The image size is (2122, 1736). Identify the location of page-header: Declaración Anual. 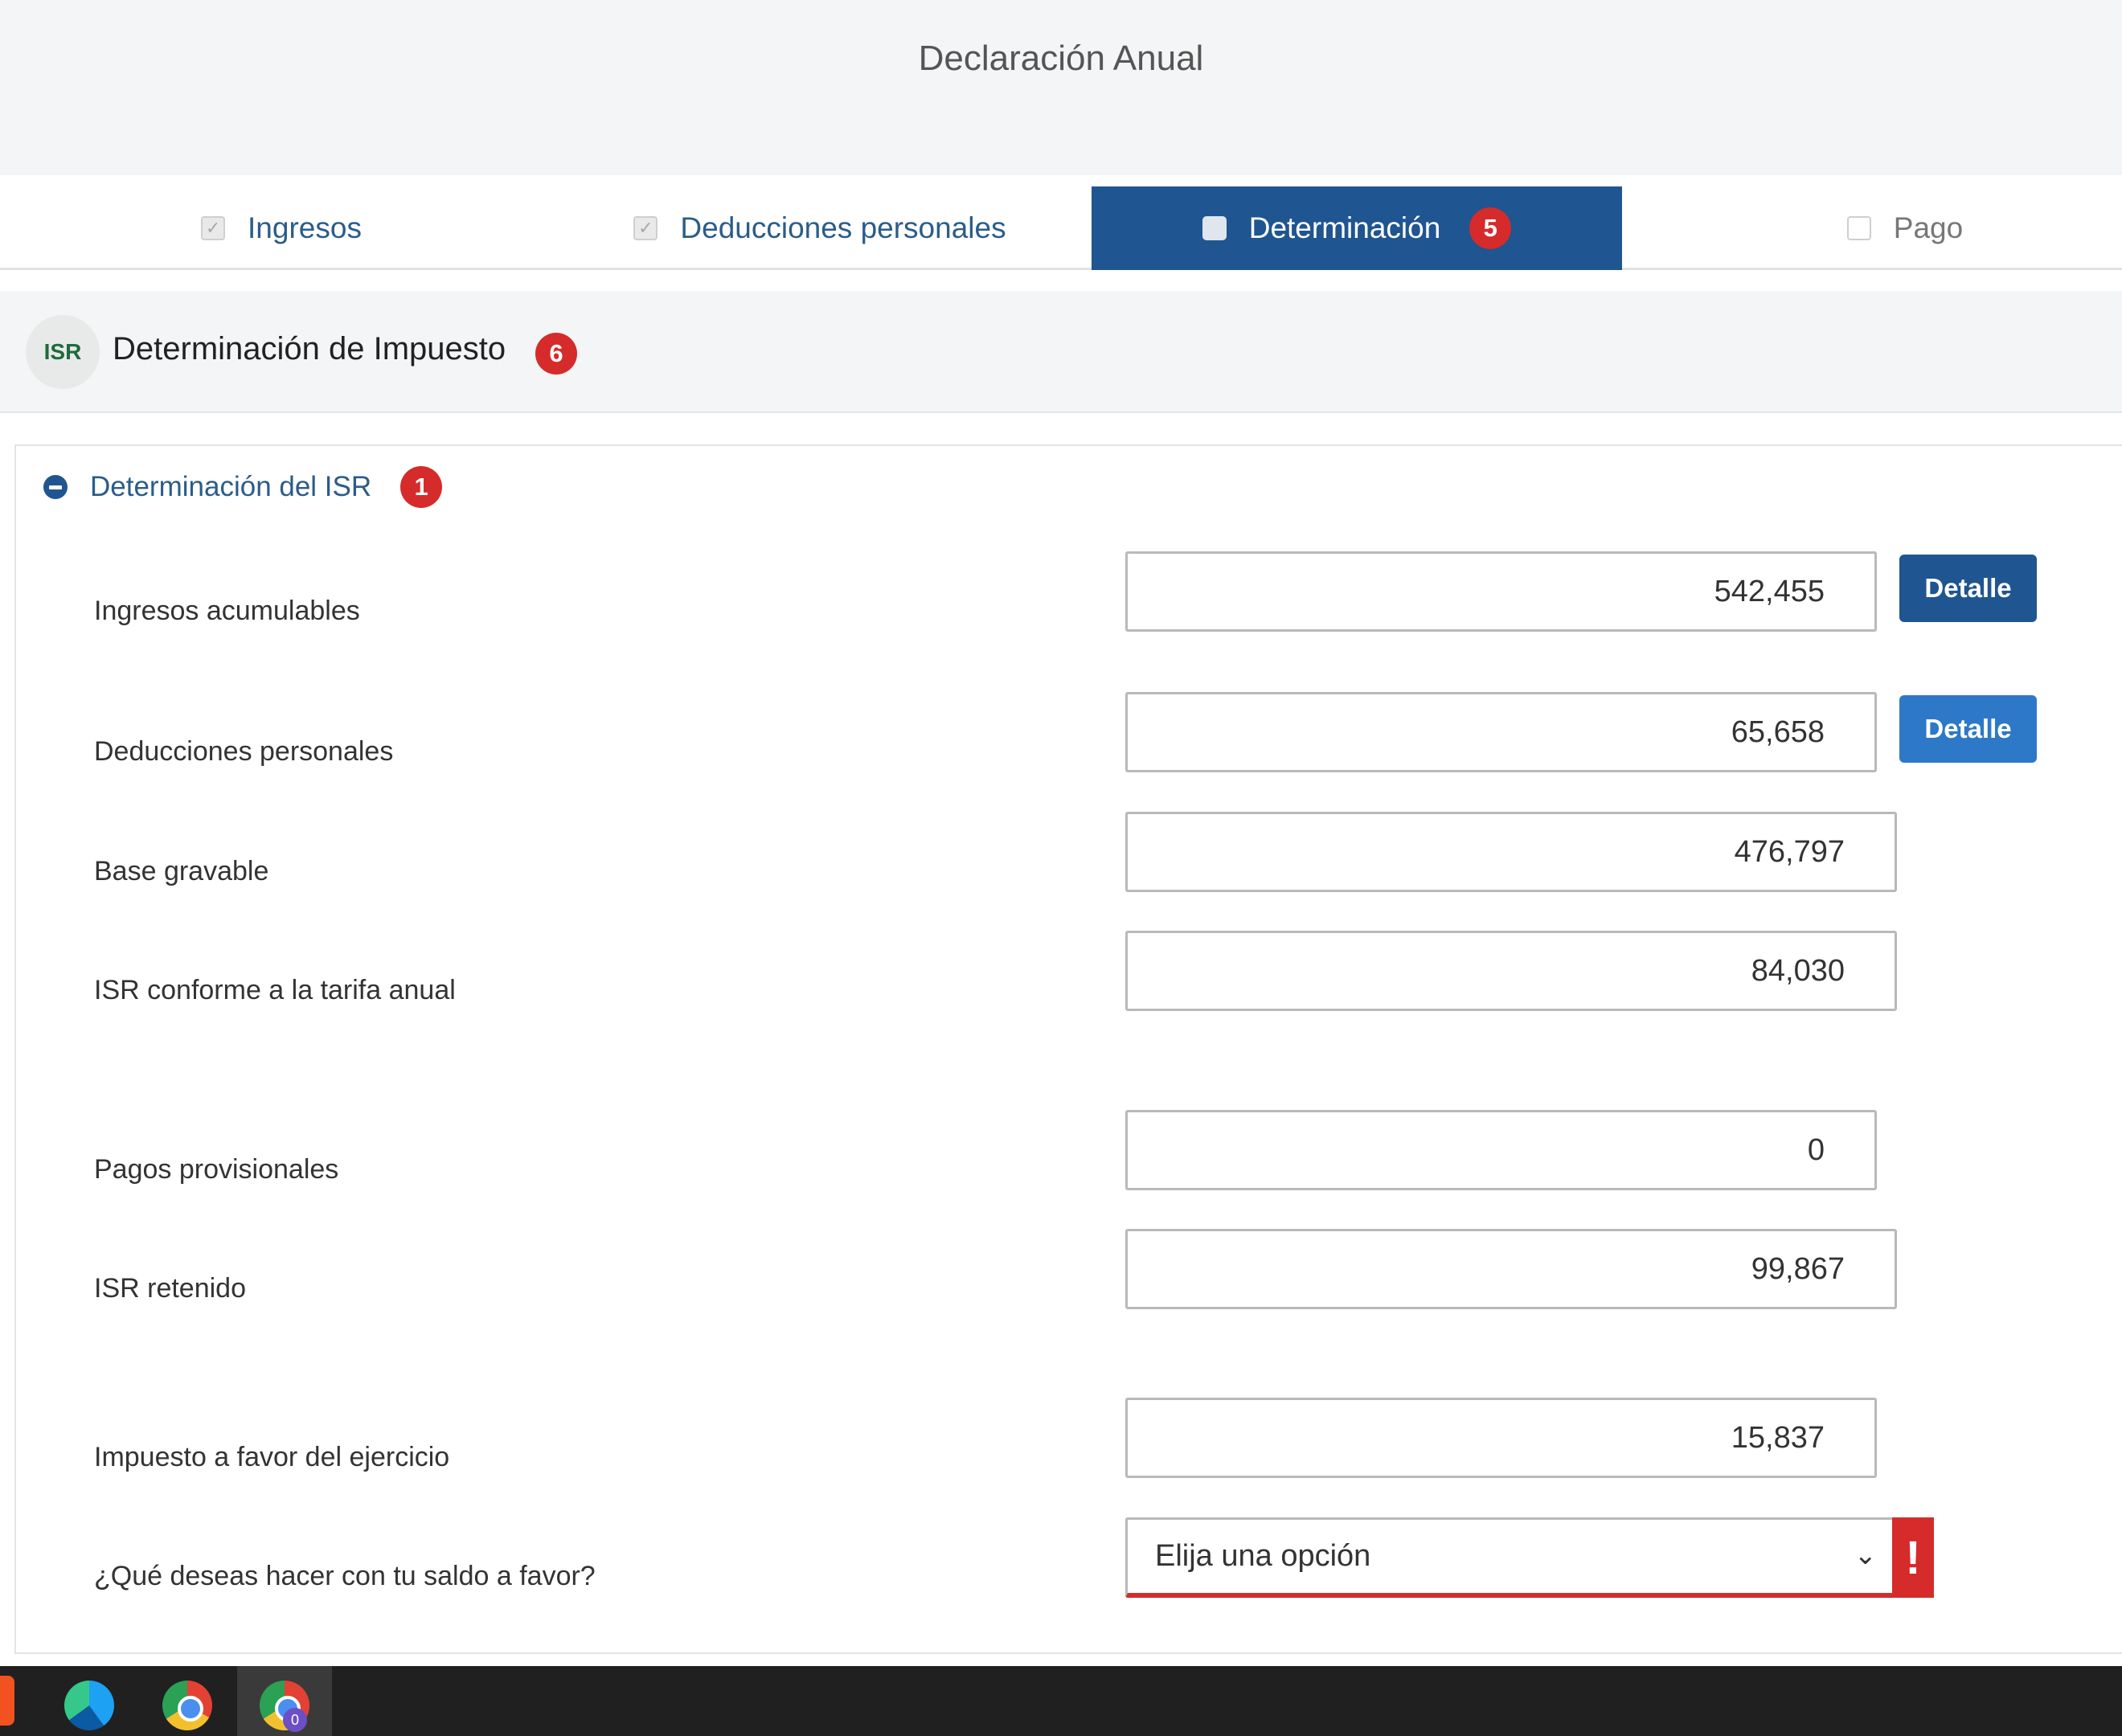
(1061, 87).